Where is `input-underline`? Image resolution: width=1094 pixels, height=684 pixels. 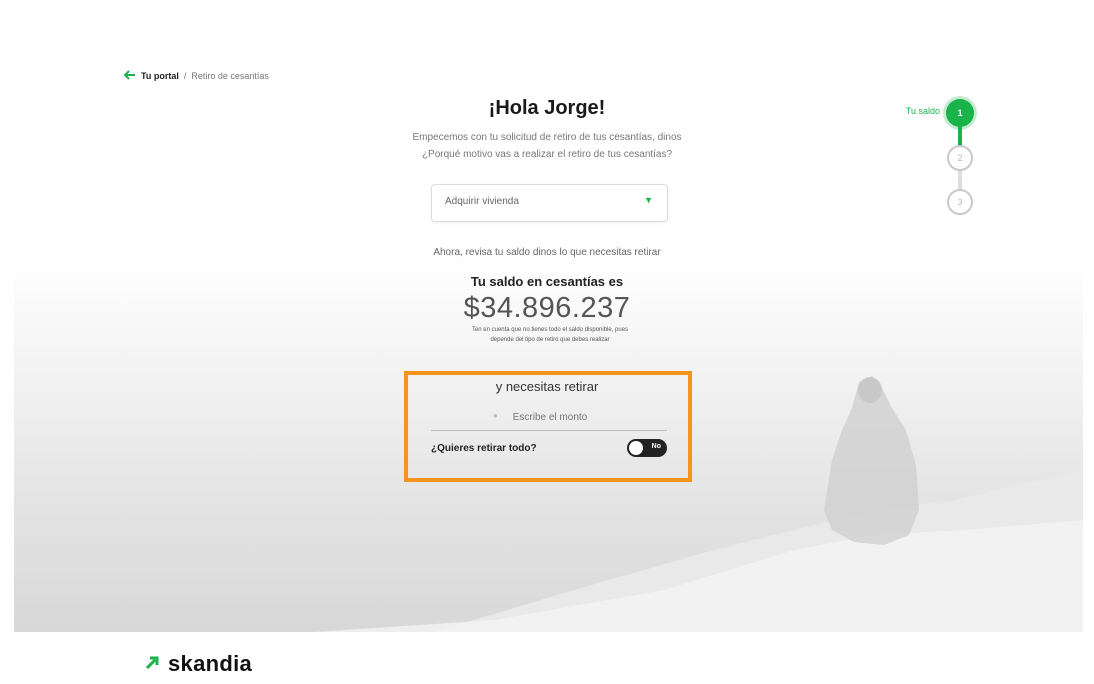 input-underline is located at coordinates (549, 430).